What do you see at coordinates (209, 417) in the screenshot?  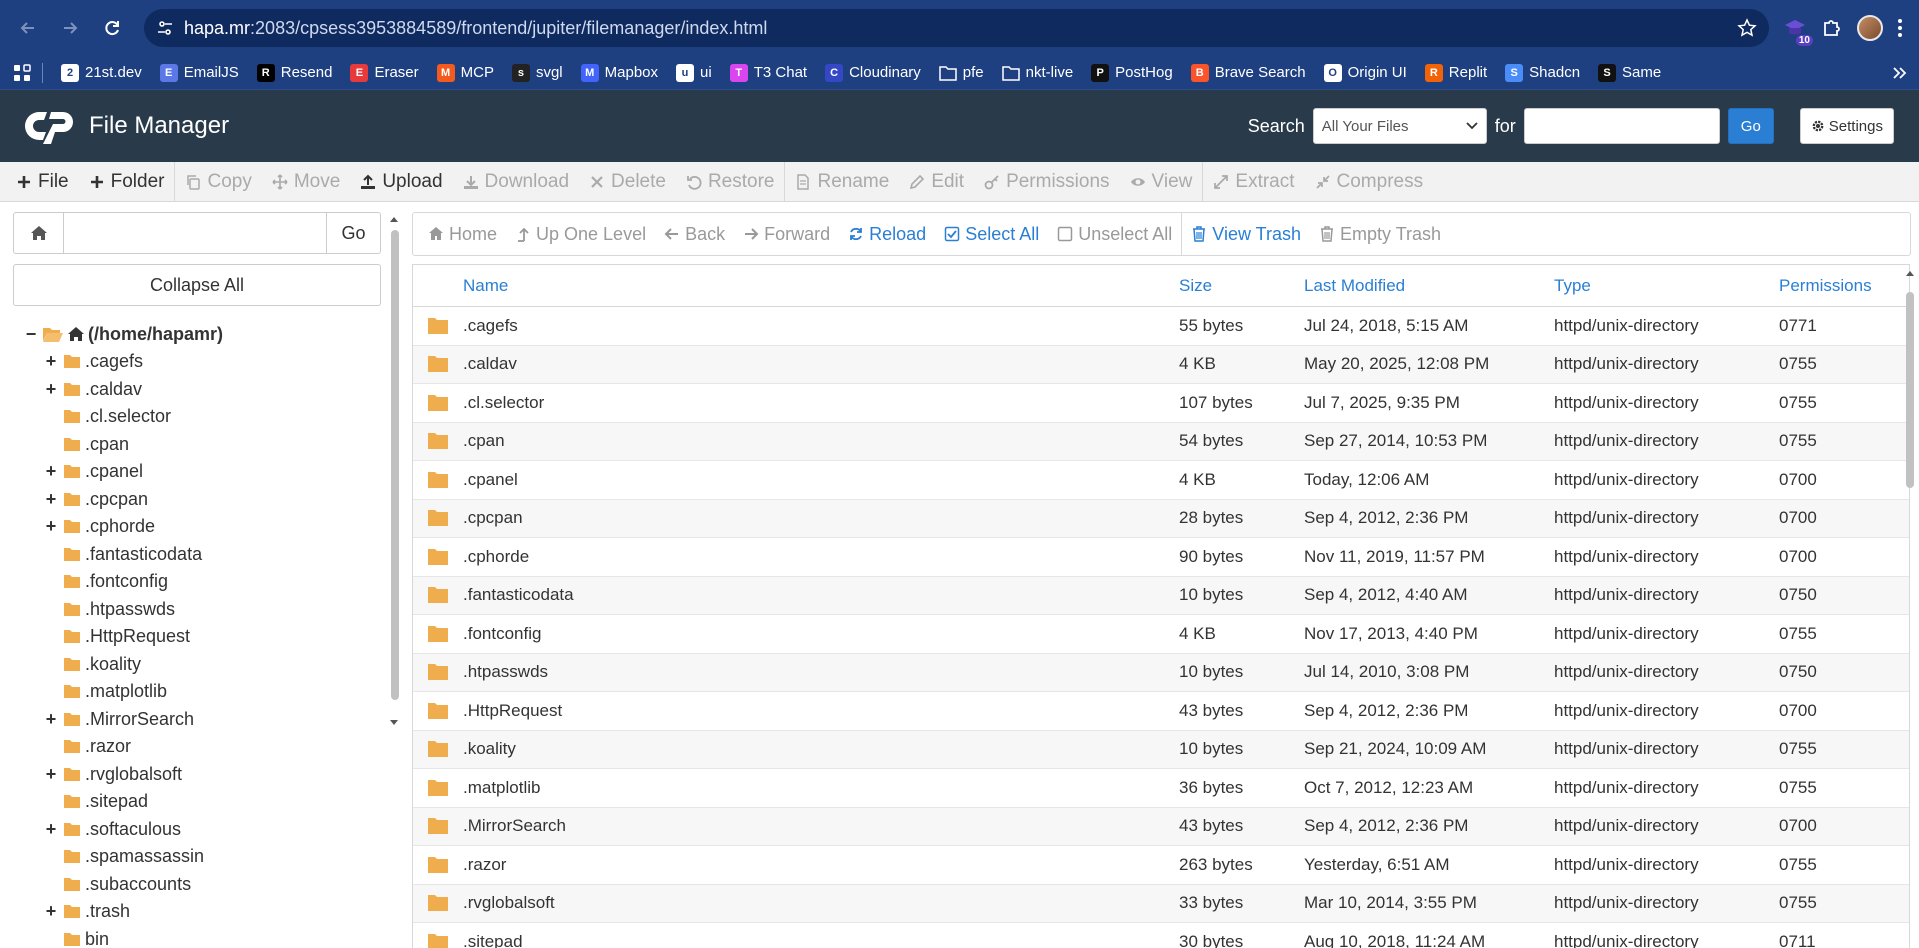 I see `tree-item: .cl.selector` at bounding box center [209, 417].